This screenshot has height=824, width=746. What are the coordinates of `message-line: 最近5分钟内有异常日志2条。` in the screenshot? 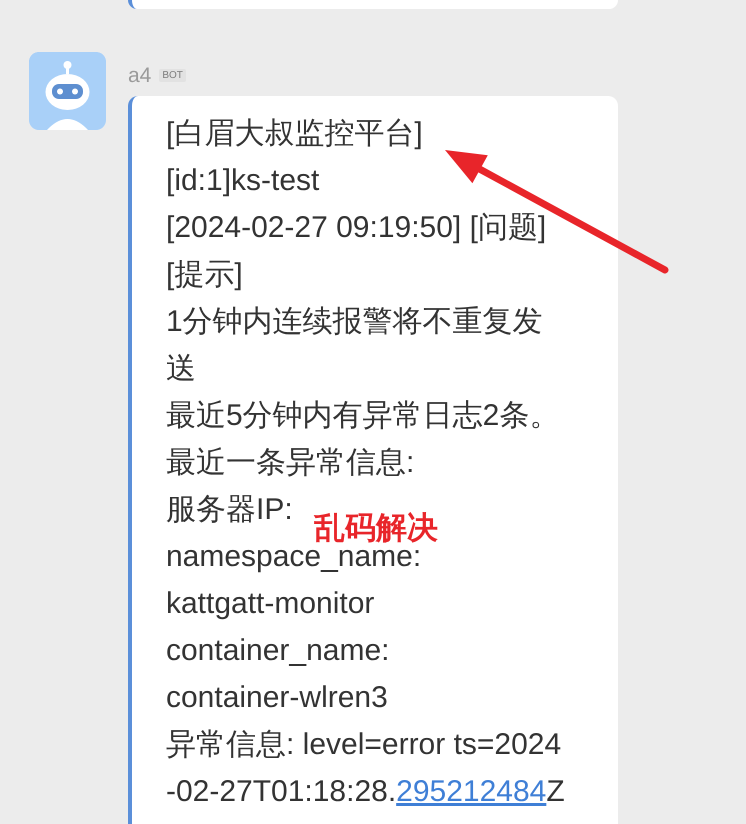 It's located at (363, 416).